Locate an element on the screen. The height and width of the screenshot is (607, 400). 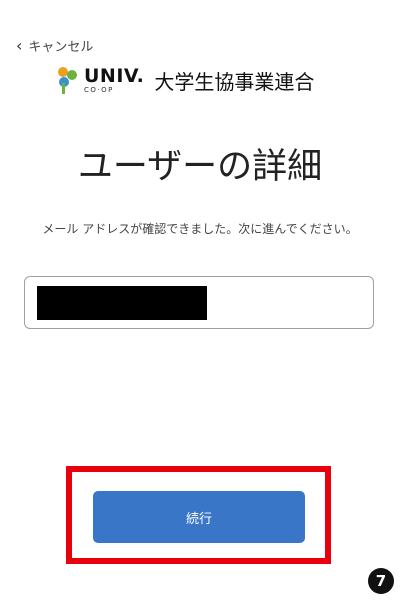
chevron-left-icon: ‹ is located at coordinates (19, 45).